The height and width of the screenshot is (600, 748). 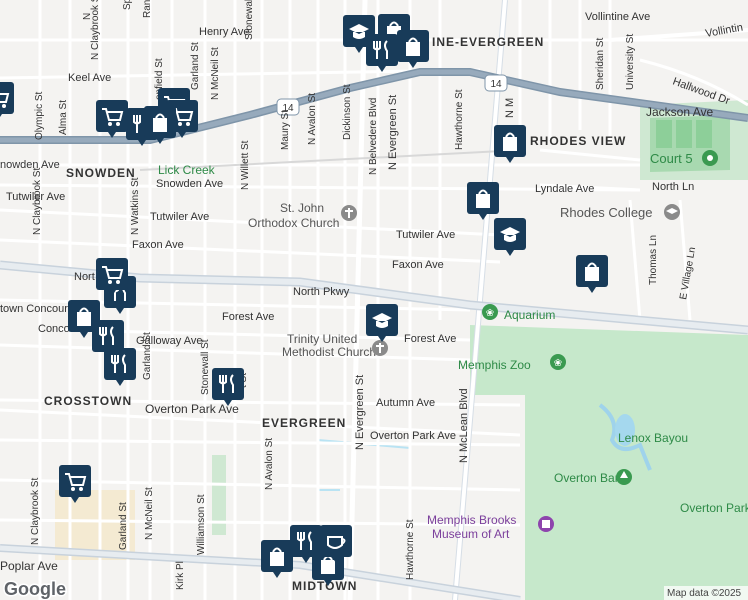 I want to click on street-snowden-ave-west: nowden Ave, so click(x=30, y=165).